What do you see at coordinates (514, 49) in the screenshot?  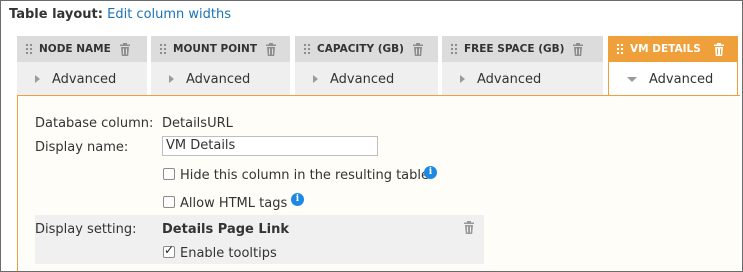 I see `column-title: FREE SPACE (GB)` at bounding box center [514, 49].